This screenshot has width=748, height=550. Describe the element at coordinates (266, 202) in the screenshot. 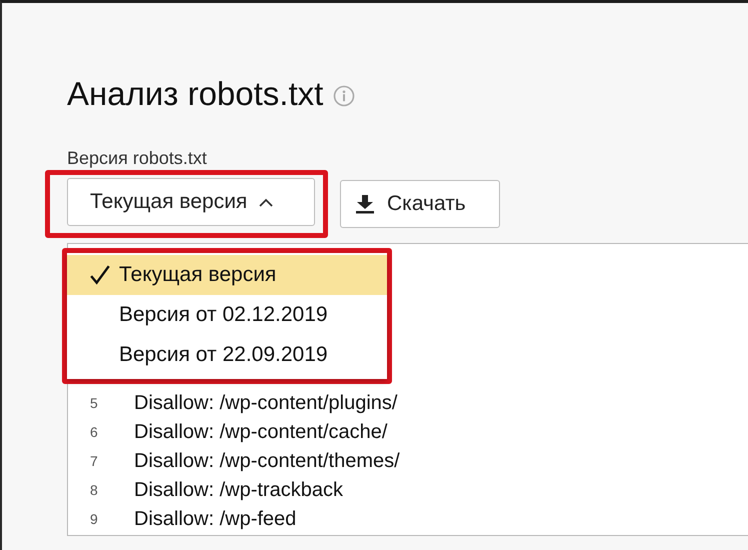

I see `caret-icon` at that location.